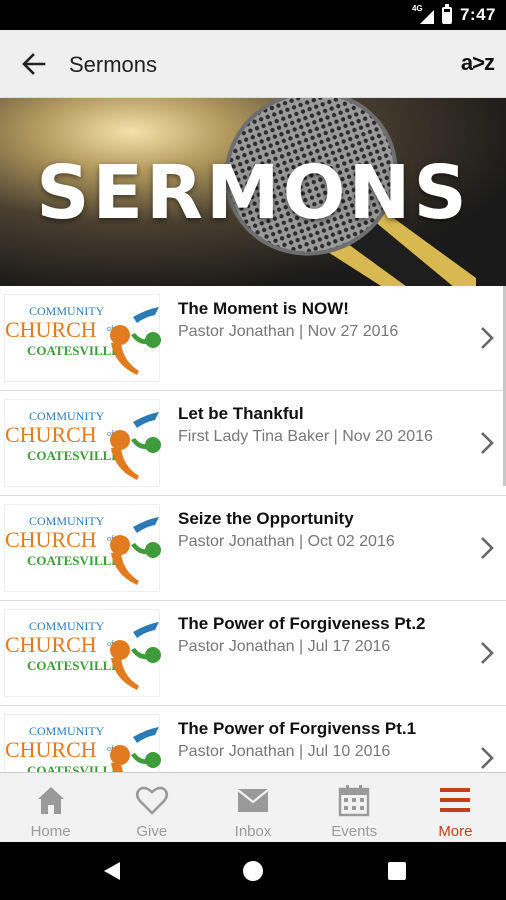 This screenshot has height=900, width=506. I want to click on sermon-subtitle: Pastor Jonathan | Jul 10 2016, so click(284, 751).